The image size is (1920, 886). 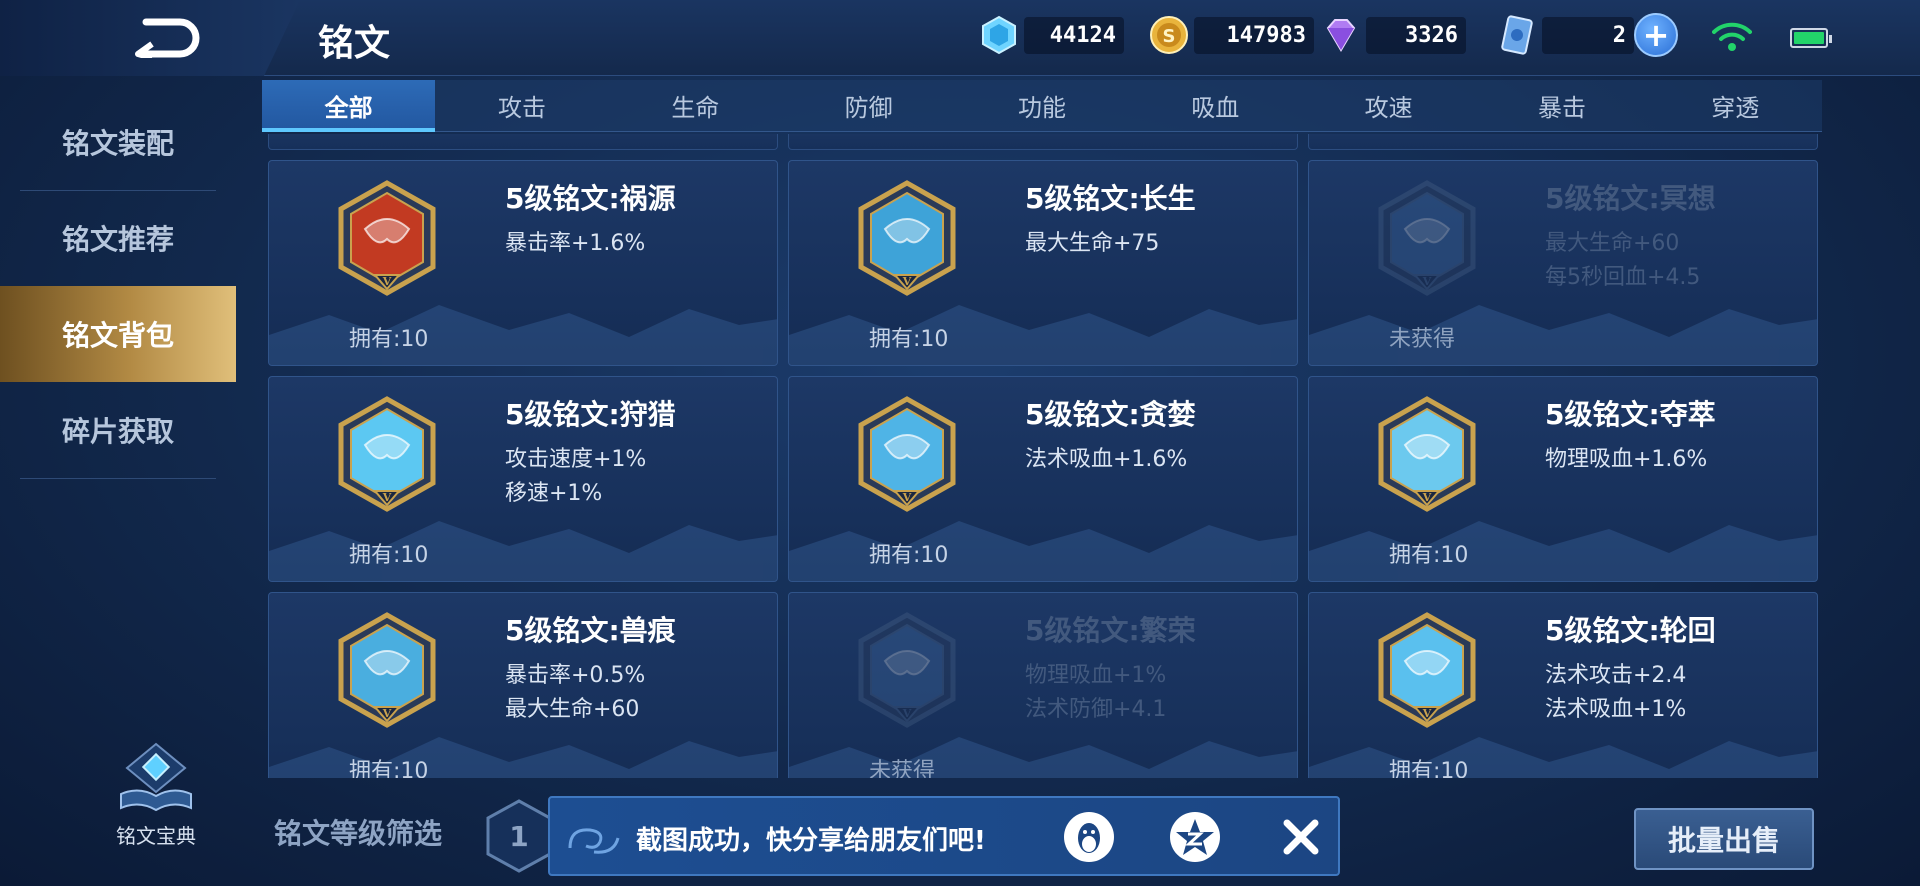 What do you see at coordinates (1626, 459) in the screenshot?
I see `inscription-stat: 物理吸血+1.6%` at bounding box center [1626, 459].